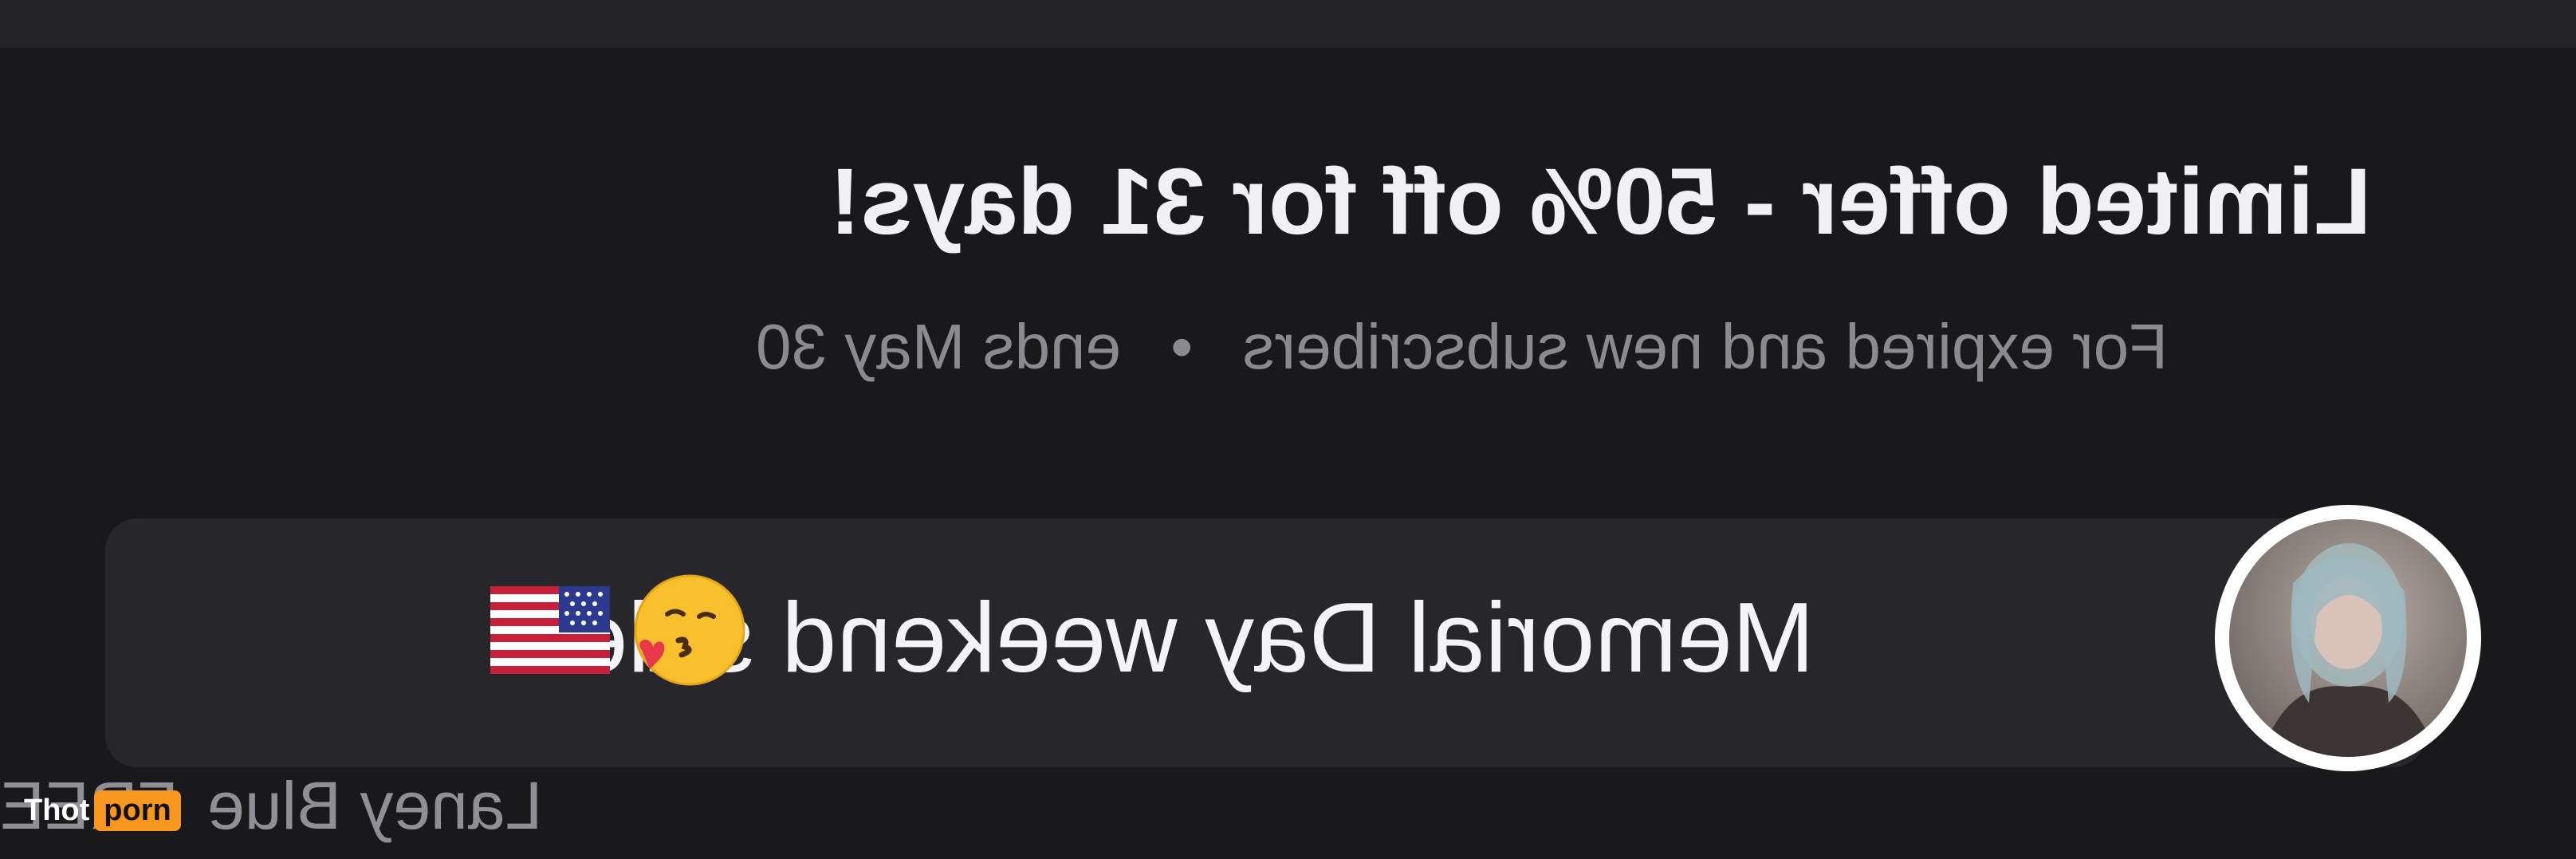 Image resolution: width=2576 pixels, height=859 pixels. What do you see at coordinates (137, 810) in the screenshot?
I see `watermark-part2: porn` at bounding box center [137, 810].